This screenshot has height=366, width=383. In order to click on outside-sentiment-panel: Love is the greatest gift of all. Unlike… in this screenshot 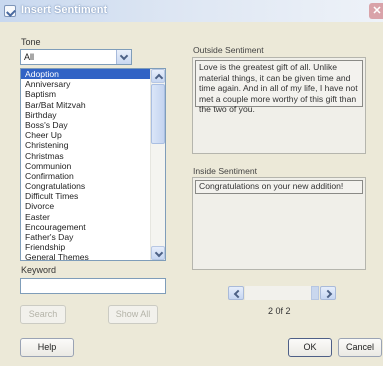, I will do `click(279, 105)`.